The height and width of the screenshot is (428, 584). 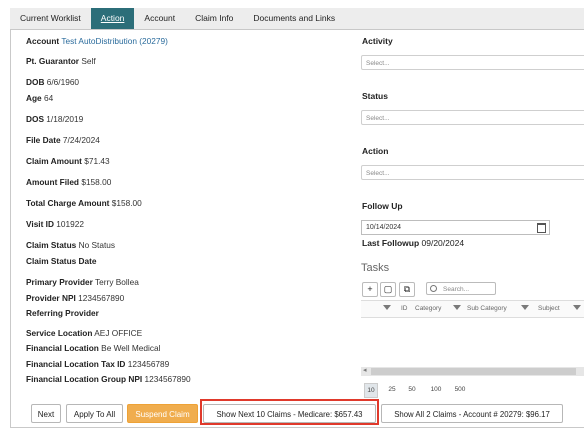 I want to click on tasks-title: Tasks, so click(x=375, y=268).